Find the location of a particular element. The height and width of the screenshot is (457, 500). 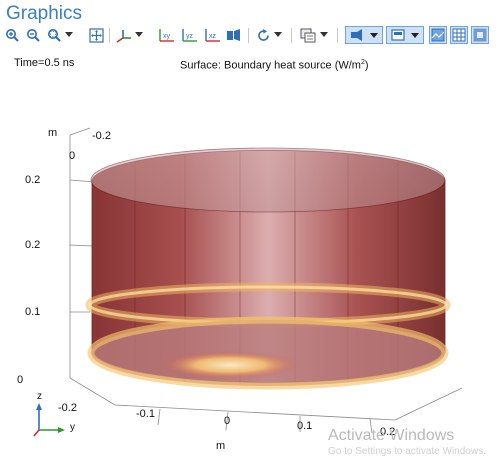

view-xy-icon: xy is located at coordinates (167, 35).